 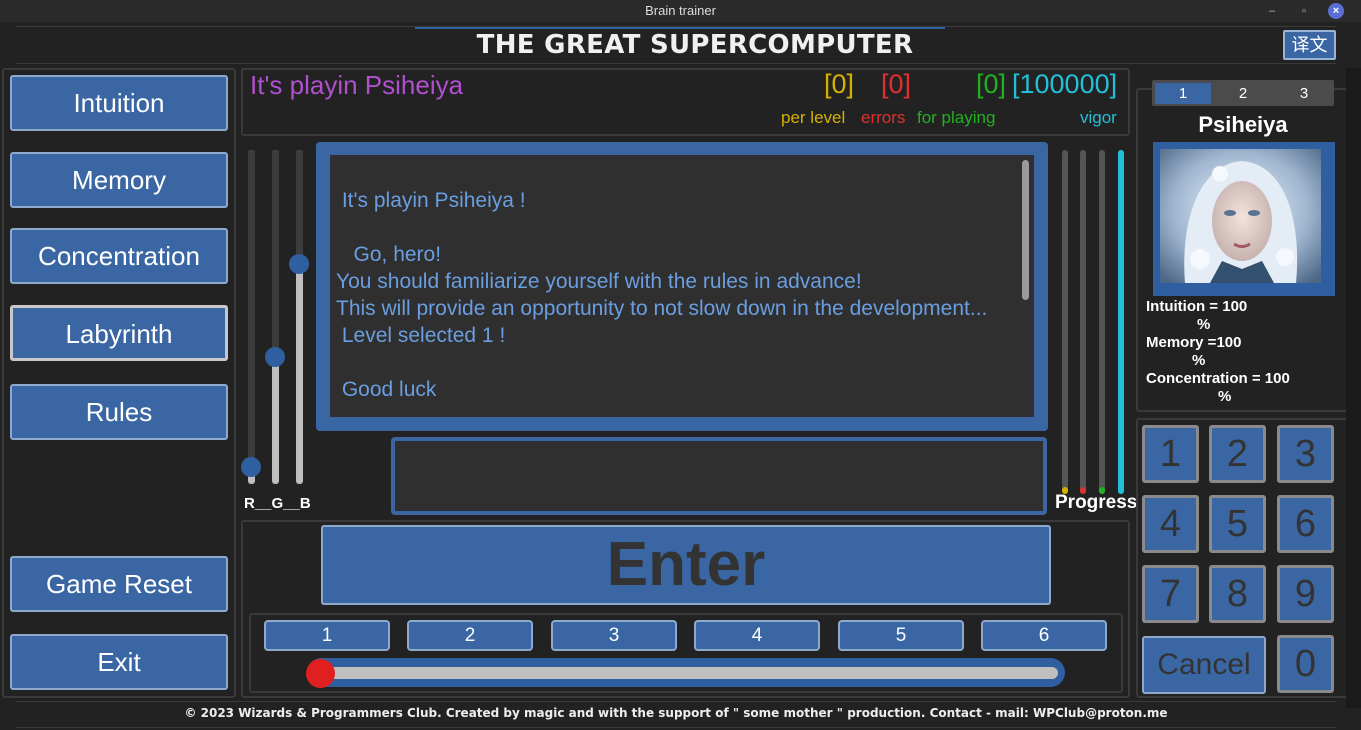 I want to click on character-name: Psiheiya, so click(x=1243, y=124).